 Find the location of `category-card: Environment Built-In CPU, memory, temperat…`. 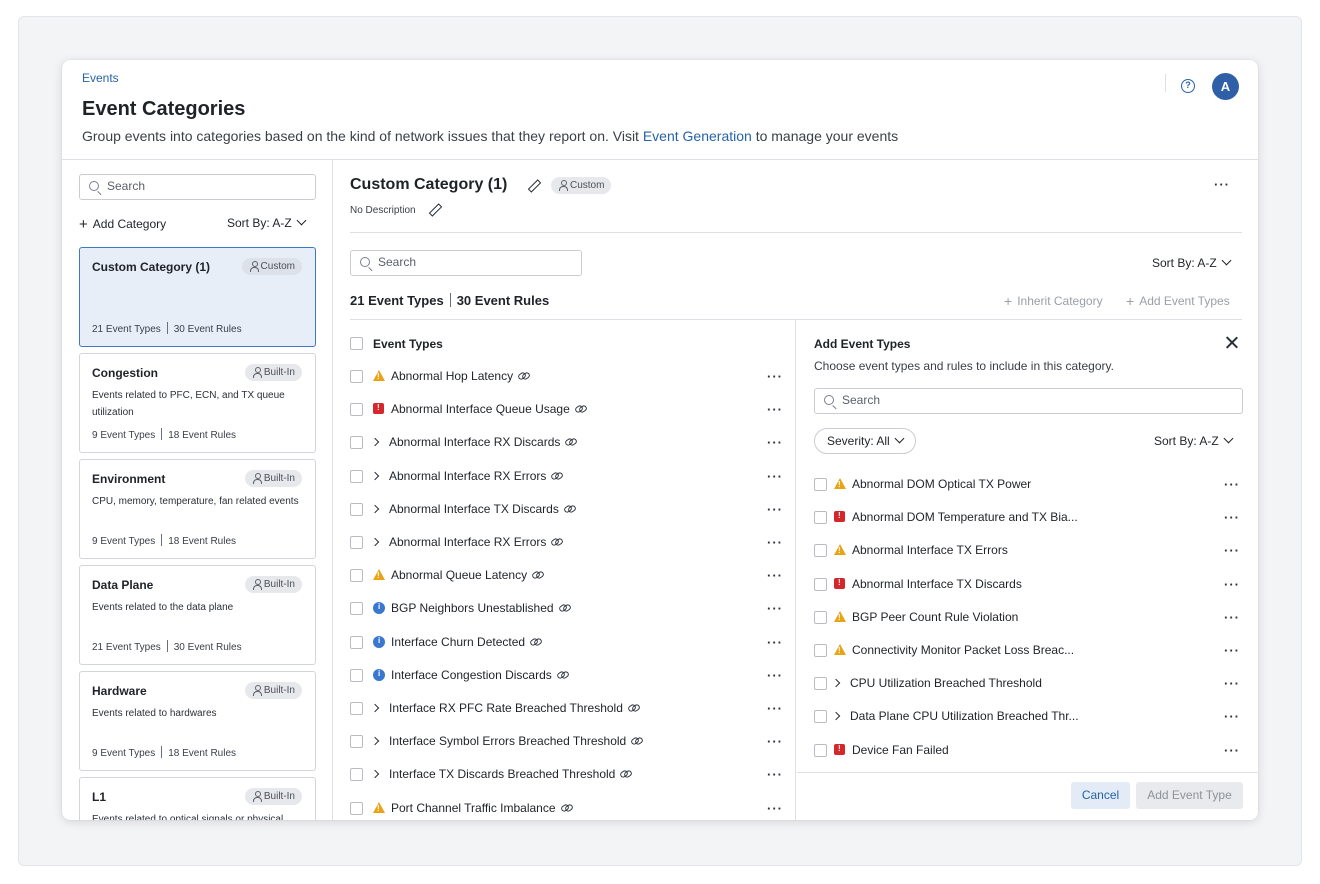

category-card: Environment Built-In CPU, memory, temperat… is located at coordinates (197, 509).